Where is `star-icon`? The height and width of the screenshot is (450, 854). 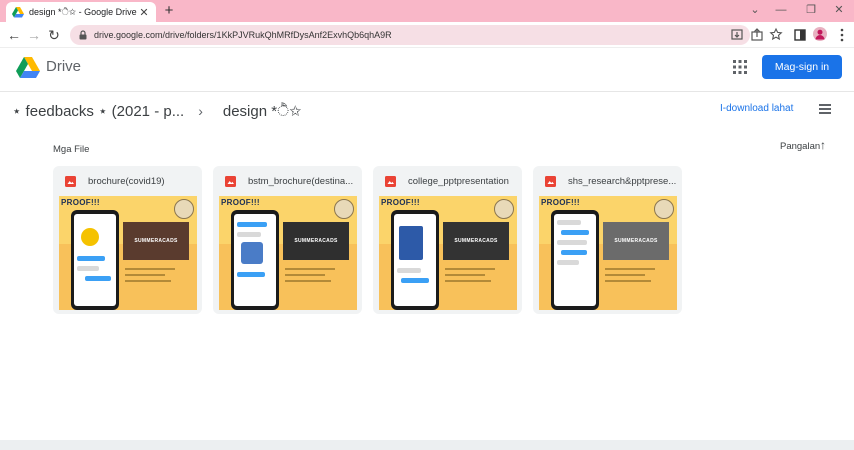
star-icon is located at coordinates (776, 35).